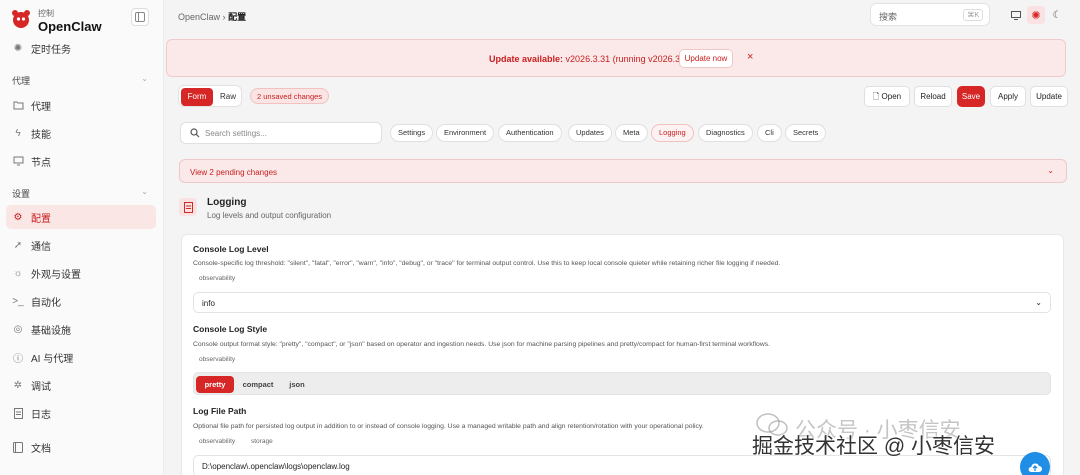  Describe the element at coordinates (530, 133) in the screenshot. I see `chip-authentication: Authentication` at that location.